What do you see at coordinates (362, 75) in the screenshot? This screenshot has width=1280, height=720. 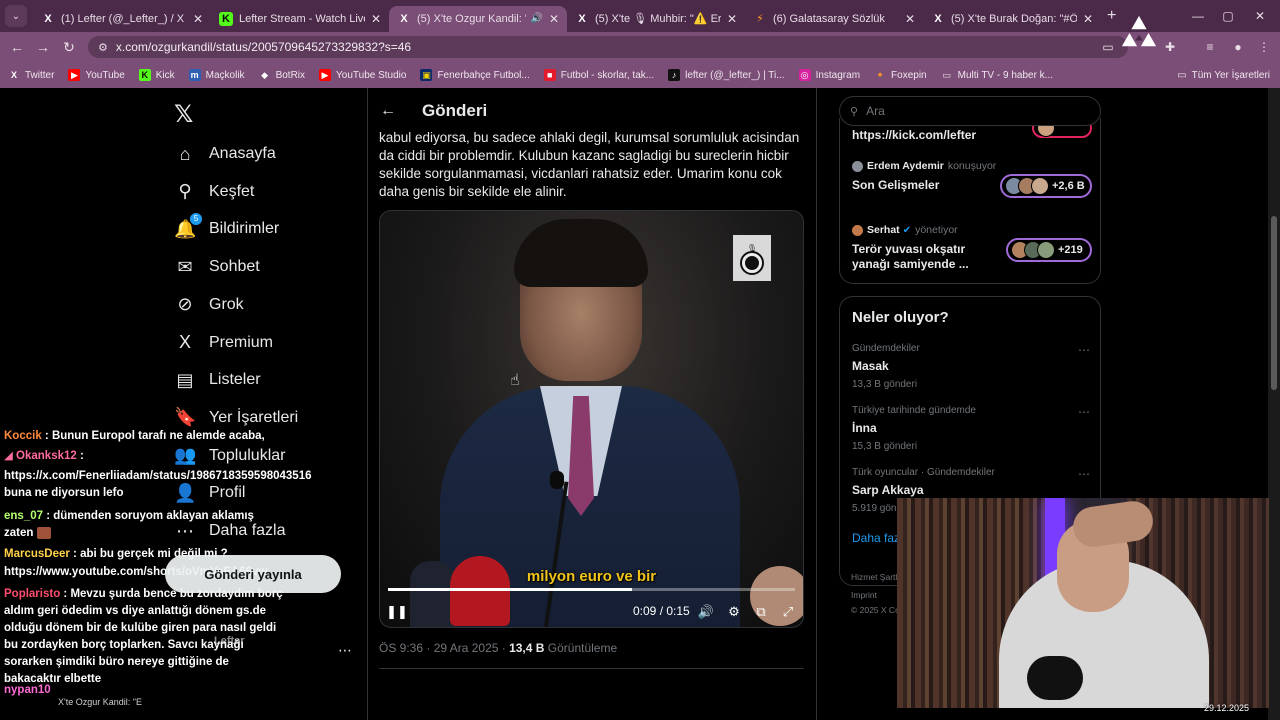 I see `bookmark-item: ▶ YouTube Studio` at bounding box center [362, 75].